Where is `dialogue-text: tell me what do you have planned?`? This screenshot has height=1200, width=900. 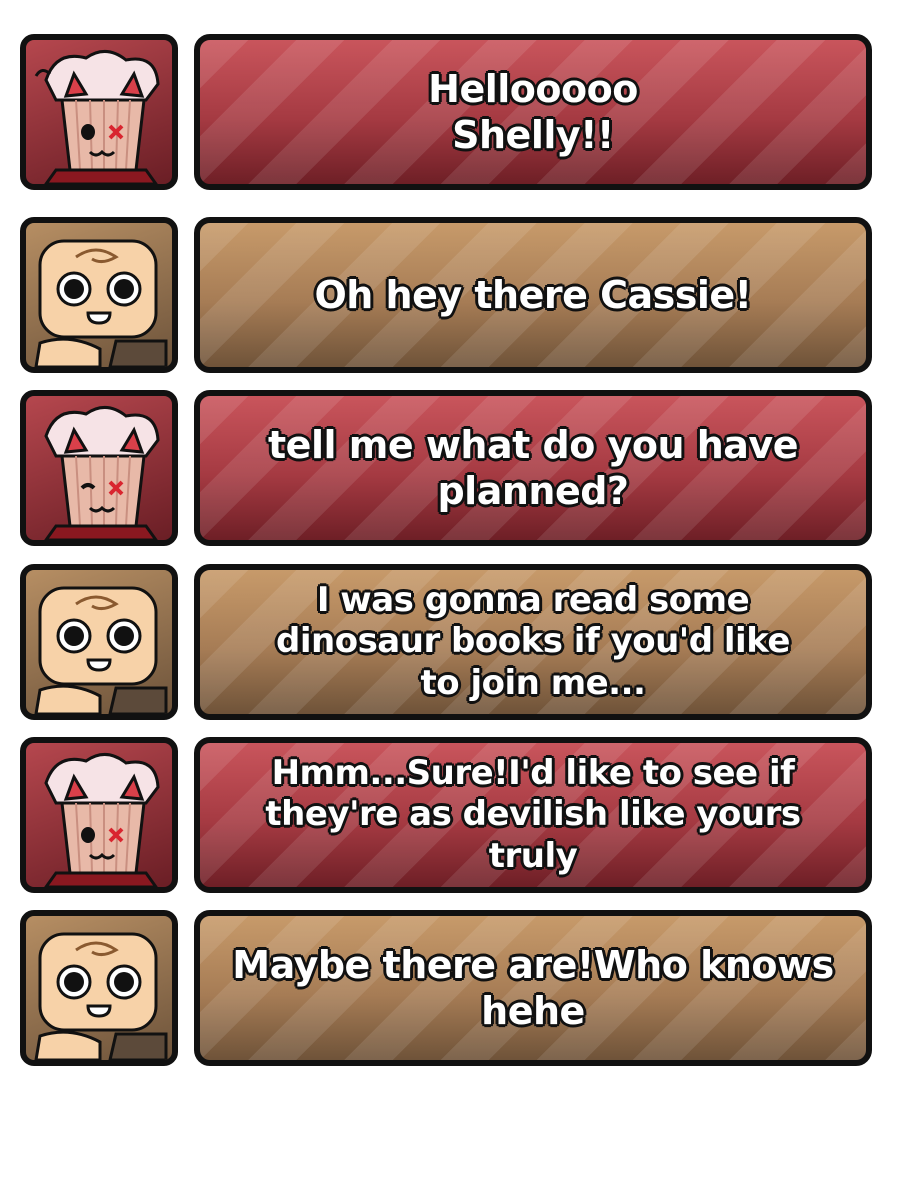
dialogue-text: tell me what do you have planned? is located at coordinates (533, 467).